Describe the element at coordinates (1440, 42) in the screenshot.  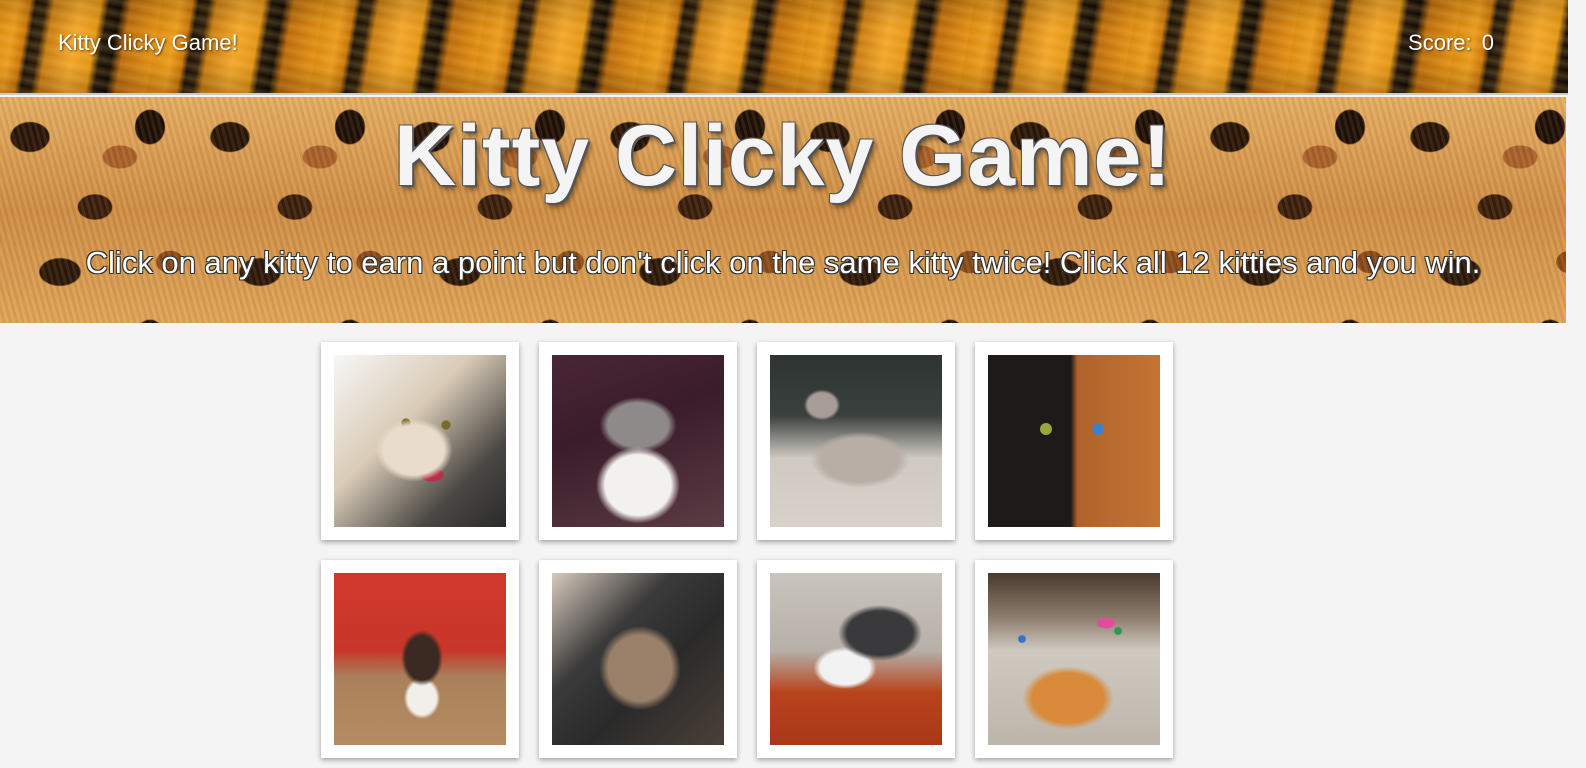
I see `score-label: Score:` at that location.